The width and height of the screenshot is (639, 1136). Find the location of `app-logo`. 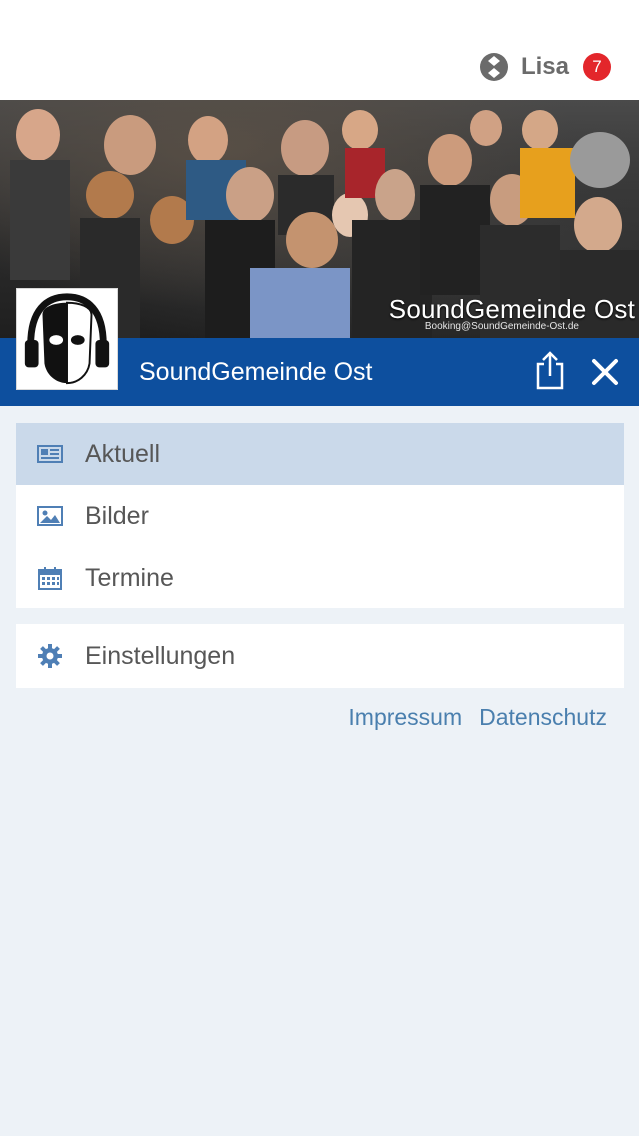

app-logo is located at coordinates (67, 339).